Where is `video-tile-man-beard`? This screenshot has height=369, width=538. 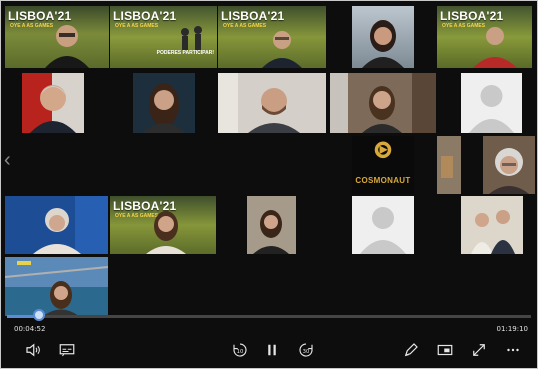 video-tile-man-beard is located at coordinates (272, 103).